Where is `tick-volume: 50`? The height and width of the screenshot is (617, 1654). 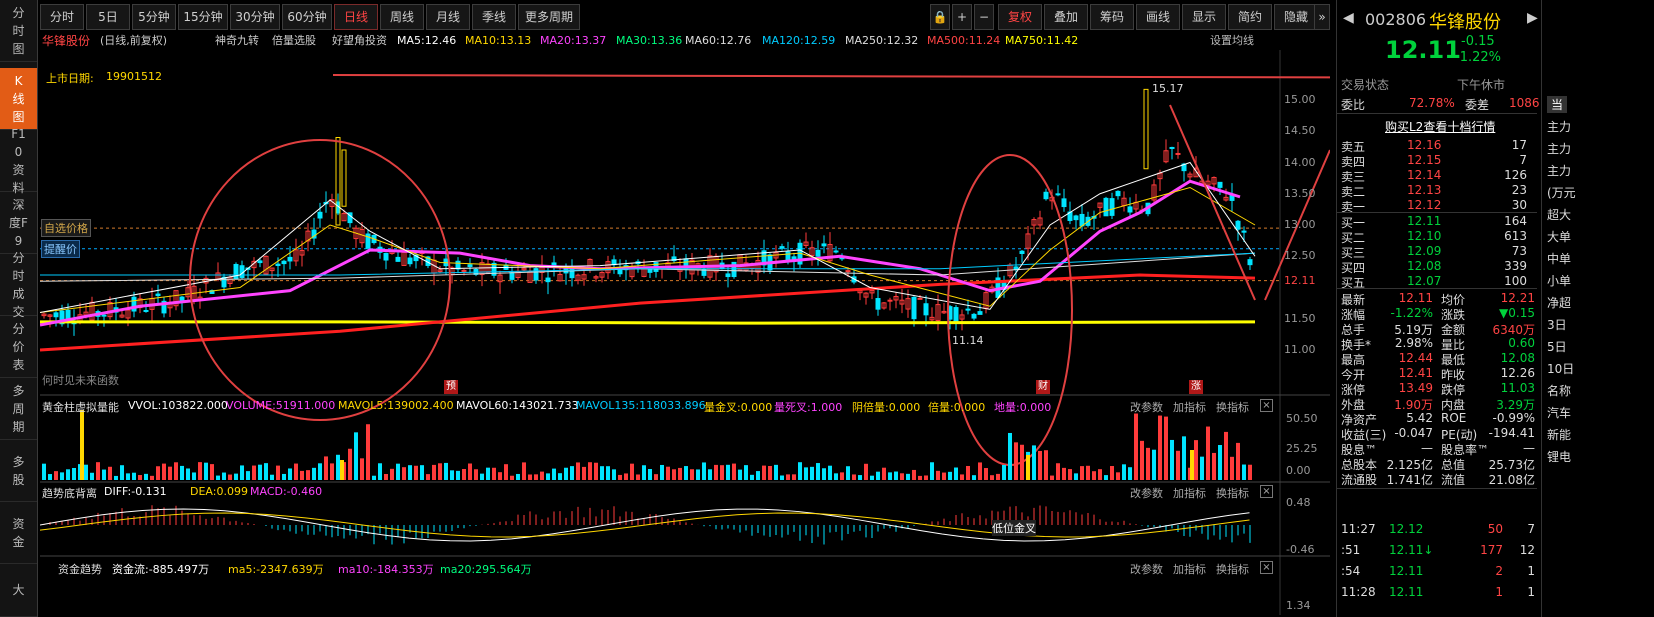
tick-volume: 50 is located at coordinates (1495, 529).